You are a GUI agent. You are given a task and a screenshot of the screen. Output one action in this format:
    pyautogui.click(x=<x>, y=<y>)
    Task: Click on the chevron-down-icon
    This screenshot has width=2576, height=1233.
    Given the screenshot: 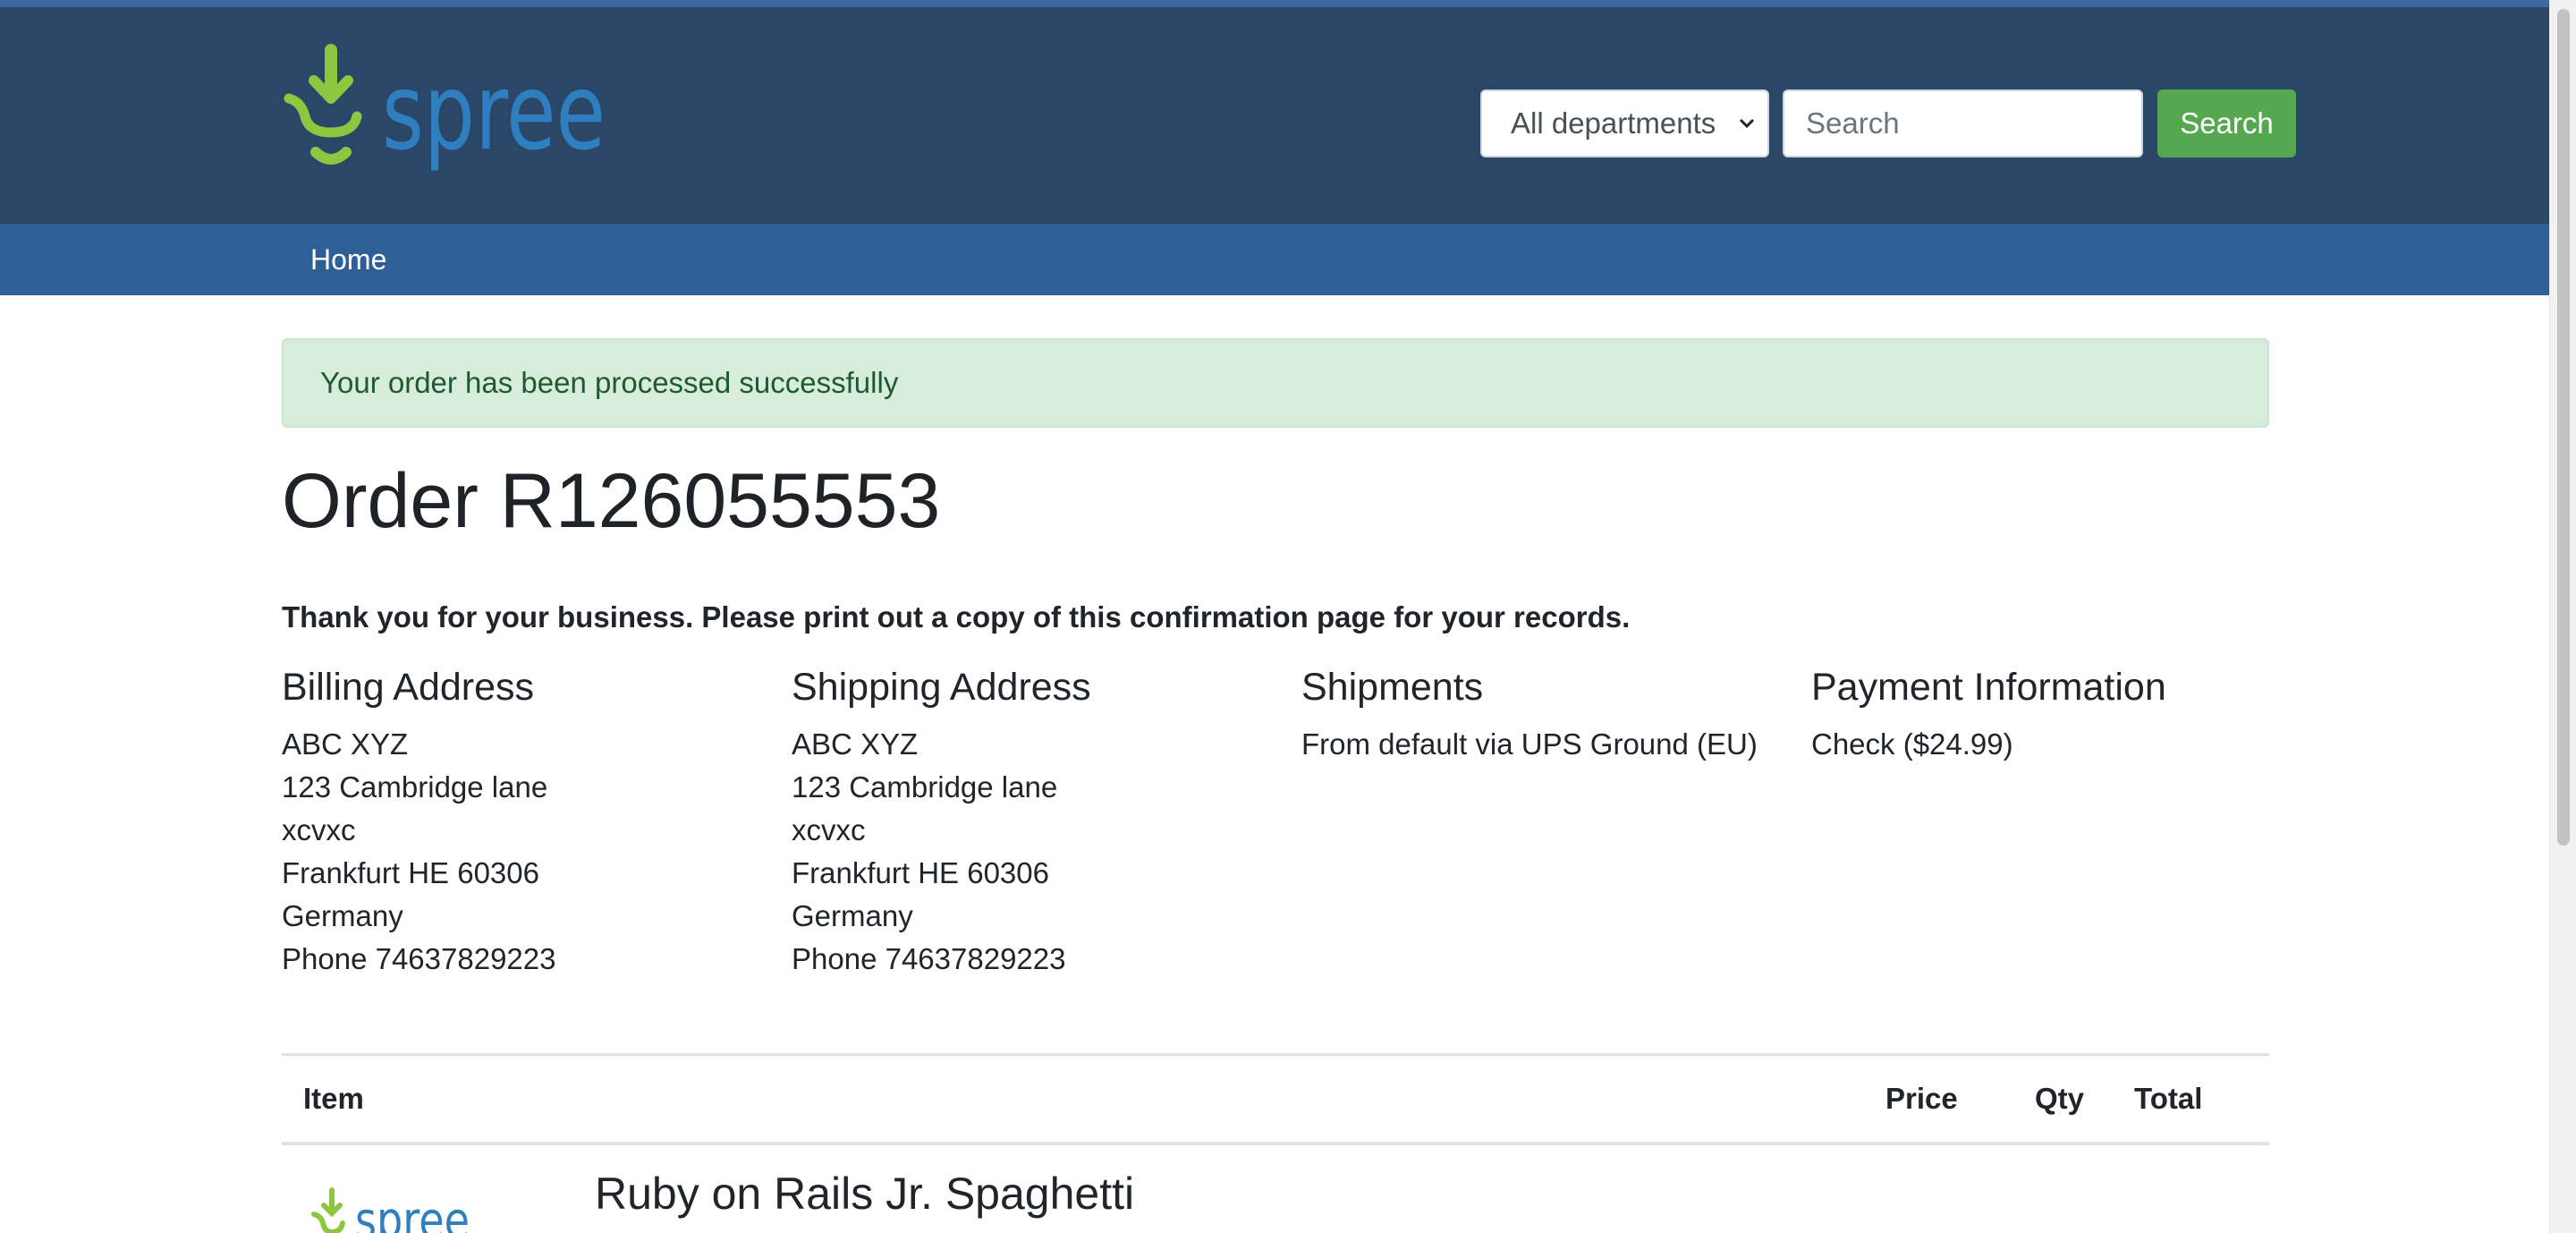 What is the action you would take?
    pyautogui.click(x=1747, y=123)
    